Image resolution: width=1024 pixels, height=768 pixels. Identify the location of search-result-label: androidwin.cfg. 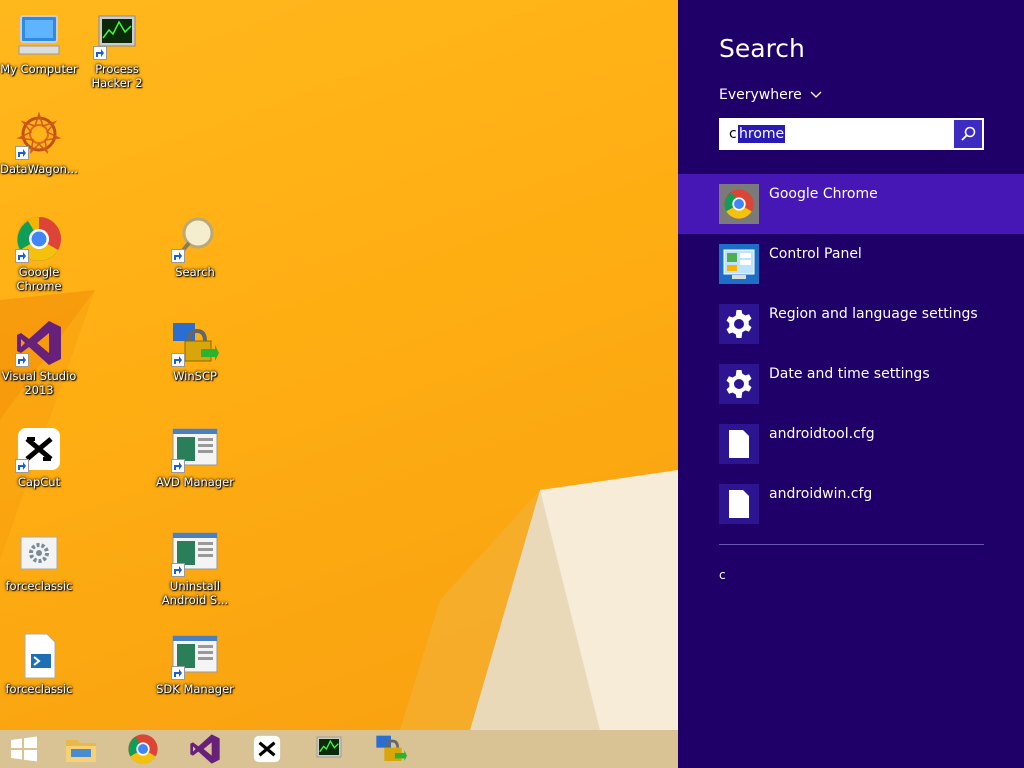
(821, 494).